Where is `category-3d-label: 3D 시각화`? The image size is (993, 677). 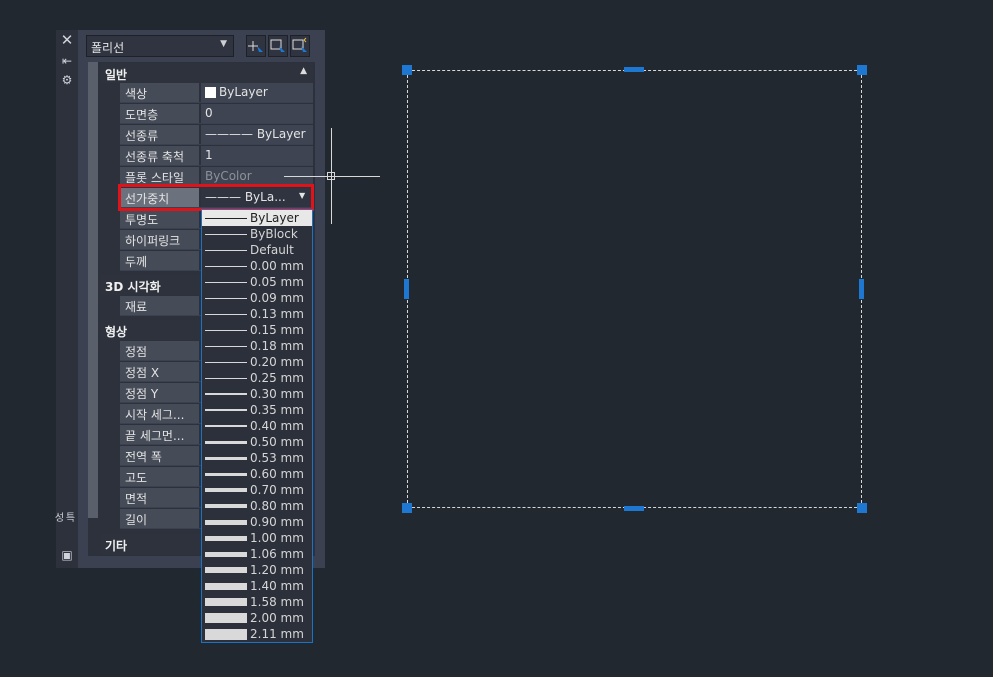 category-3d-label: 3D 시각화 is located at coordinates (133, 287).